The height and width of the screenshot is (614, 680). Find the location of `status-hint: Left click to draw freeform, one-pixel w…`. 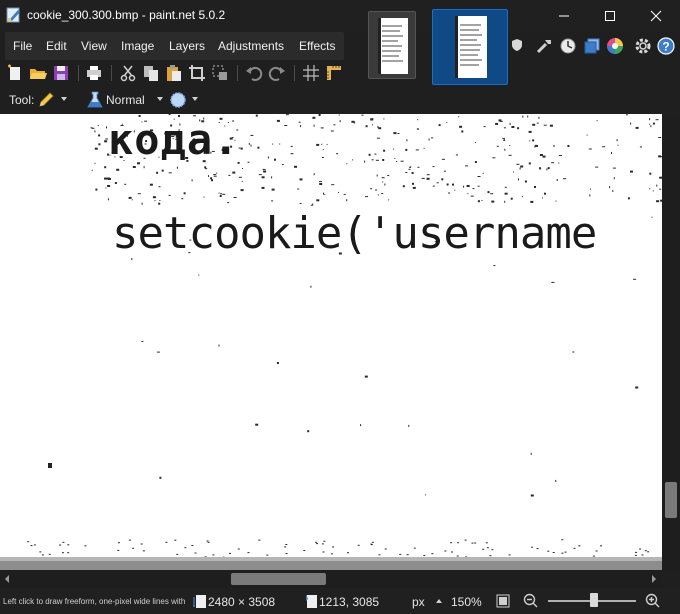

status-hint: Left click to draw freeform, one-pixel w… is located at coordinates (95, 601).